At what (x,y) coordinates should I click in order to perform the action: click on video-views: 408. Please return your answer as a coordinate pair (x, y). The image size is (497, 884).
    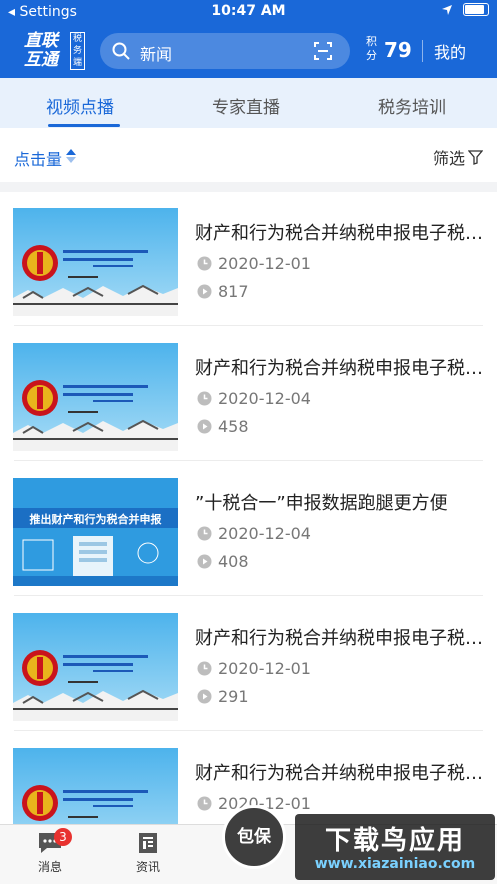
    Looking at the image, I should click on (223, 561).